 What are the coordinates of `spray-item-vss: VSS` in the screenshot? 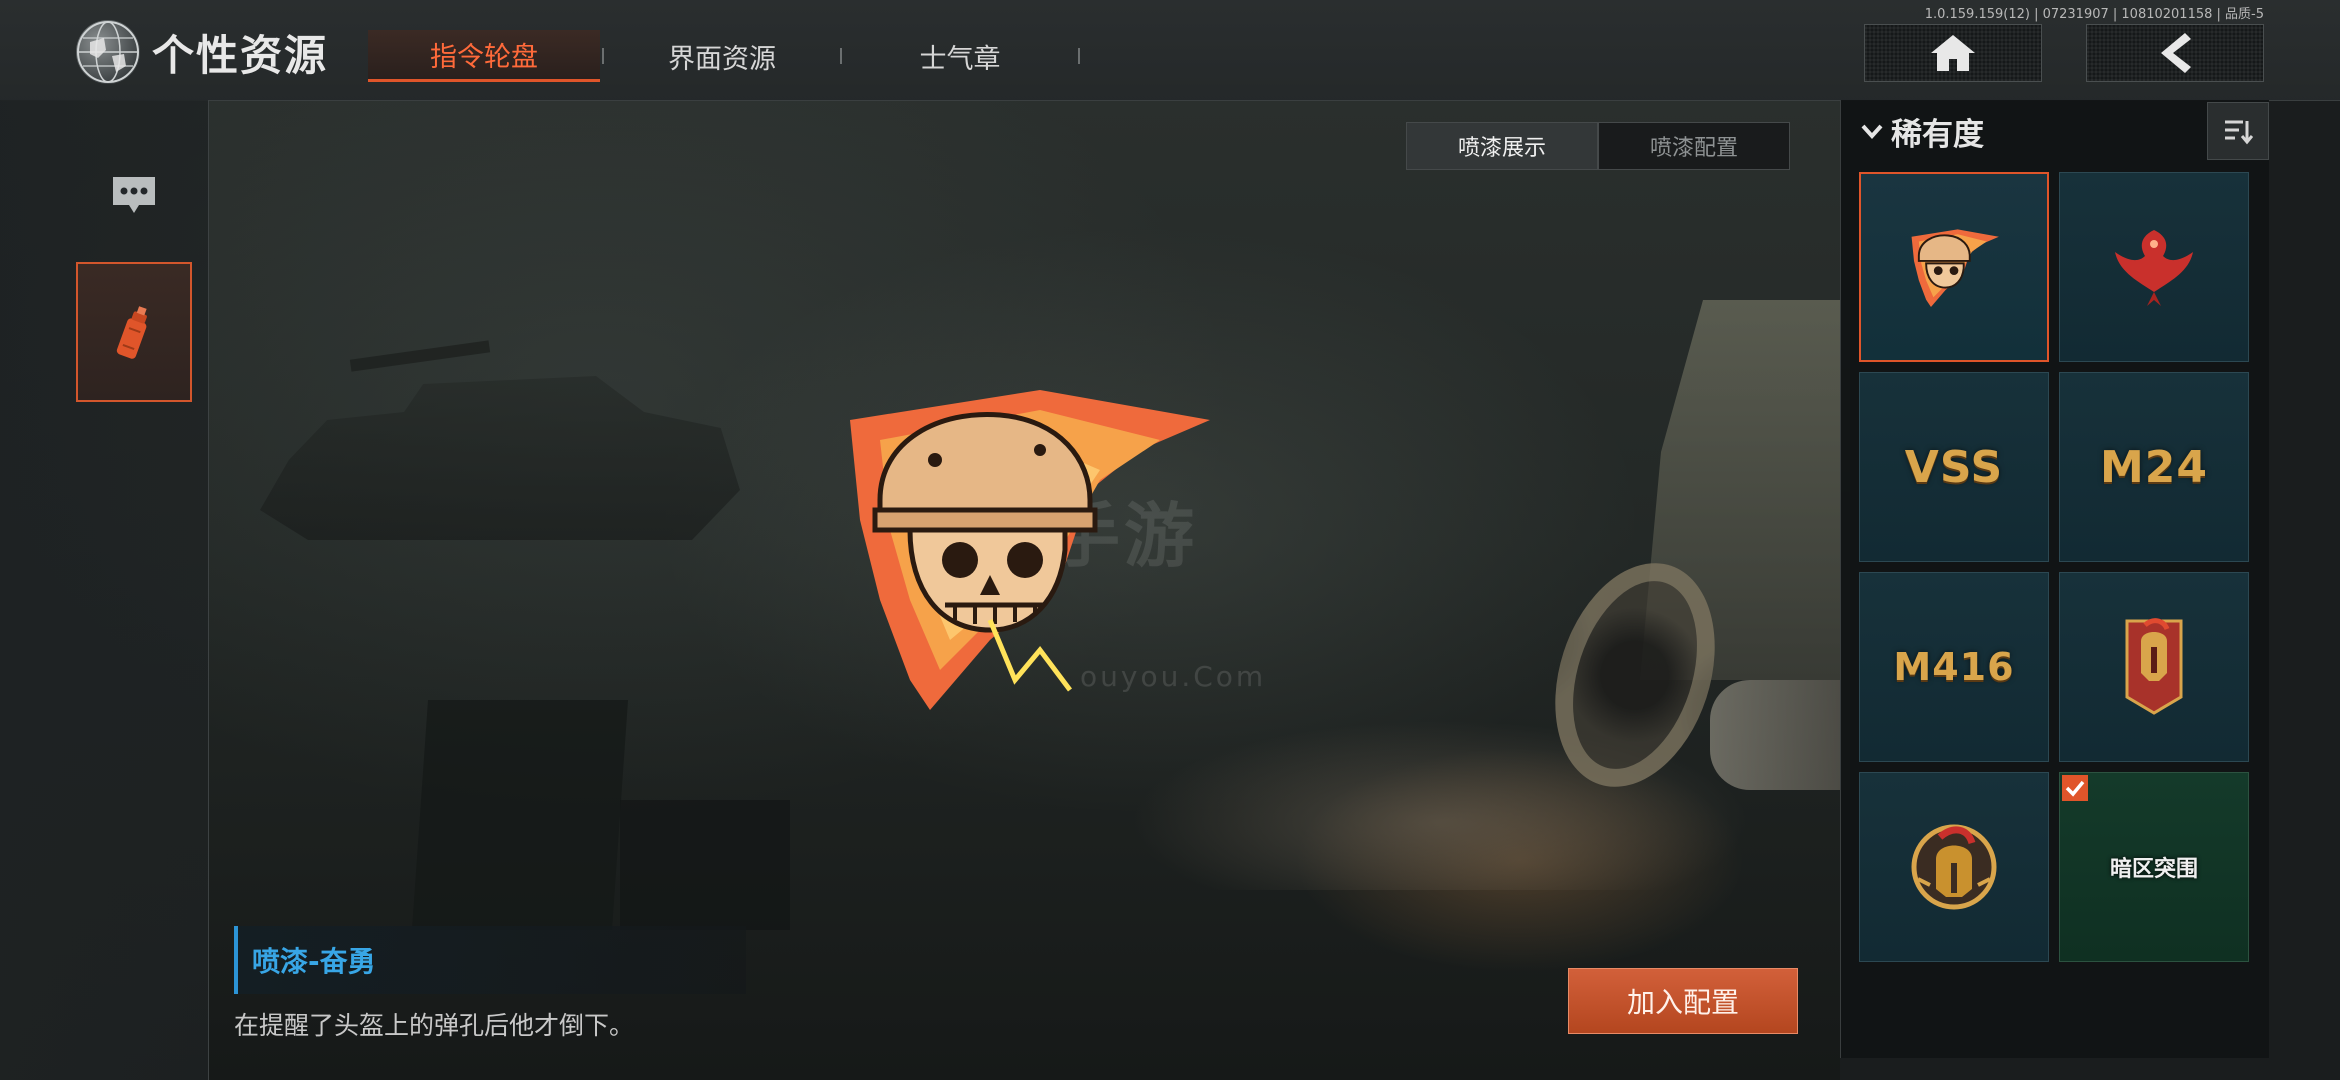 It's located at (1954, 467).